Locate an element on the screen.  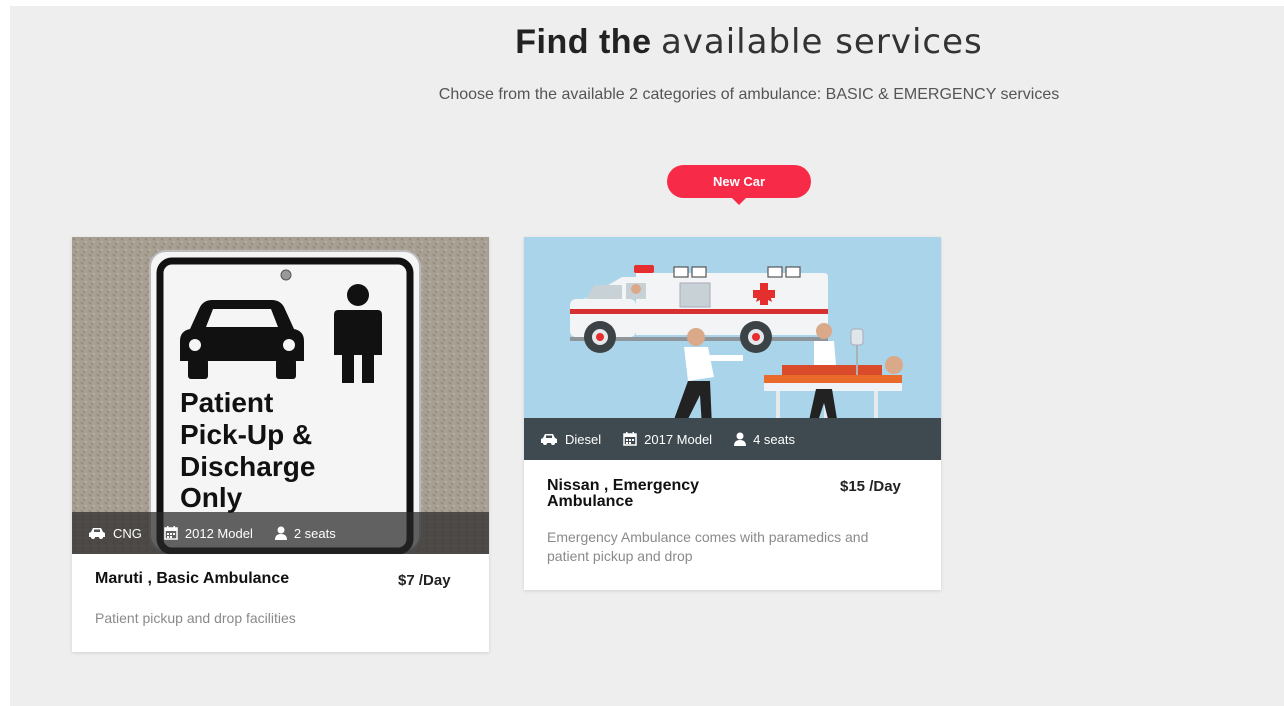
card-title: Maruti , Basic Ambulance is located at coordinates (192, 579).